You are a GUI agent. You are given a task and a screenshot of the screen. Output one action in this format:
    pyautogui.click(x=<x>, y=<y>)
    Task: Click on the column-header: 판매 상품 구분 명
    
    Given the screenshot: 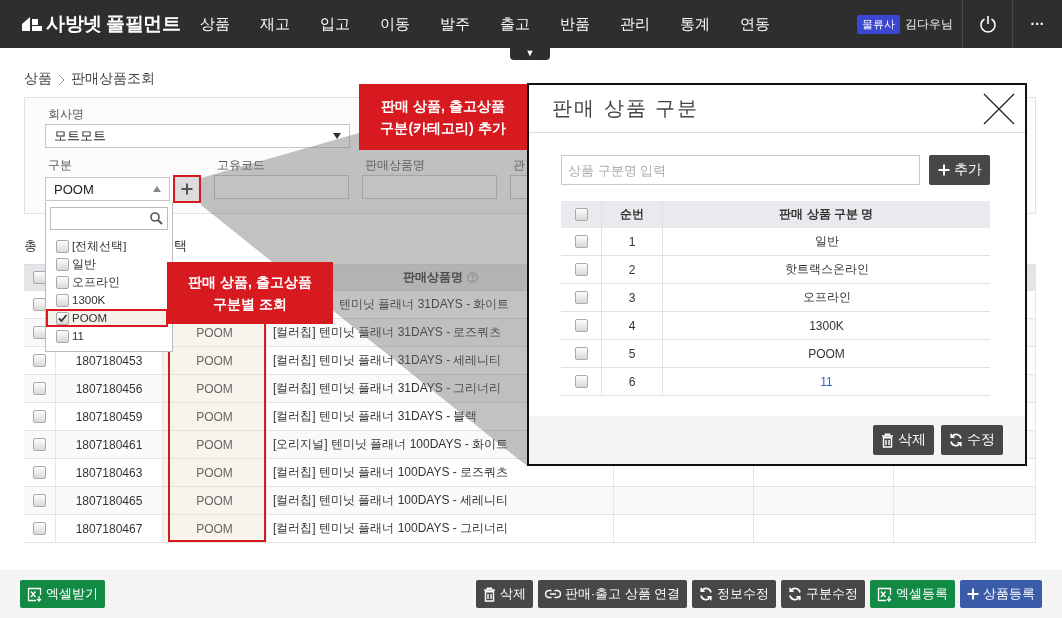 What is the action you would take?
    pyautogui.click(x=826, y=214)
    